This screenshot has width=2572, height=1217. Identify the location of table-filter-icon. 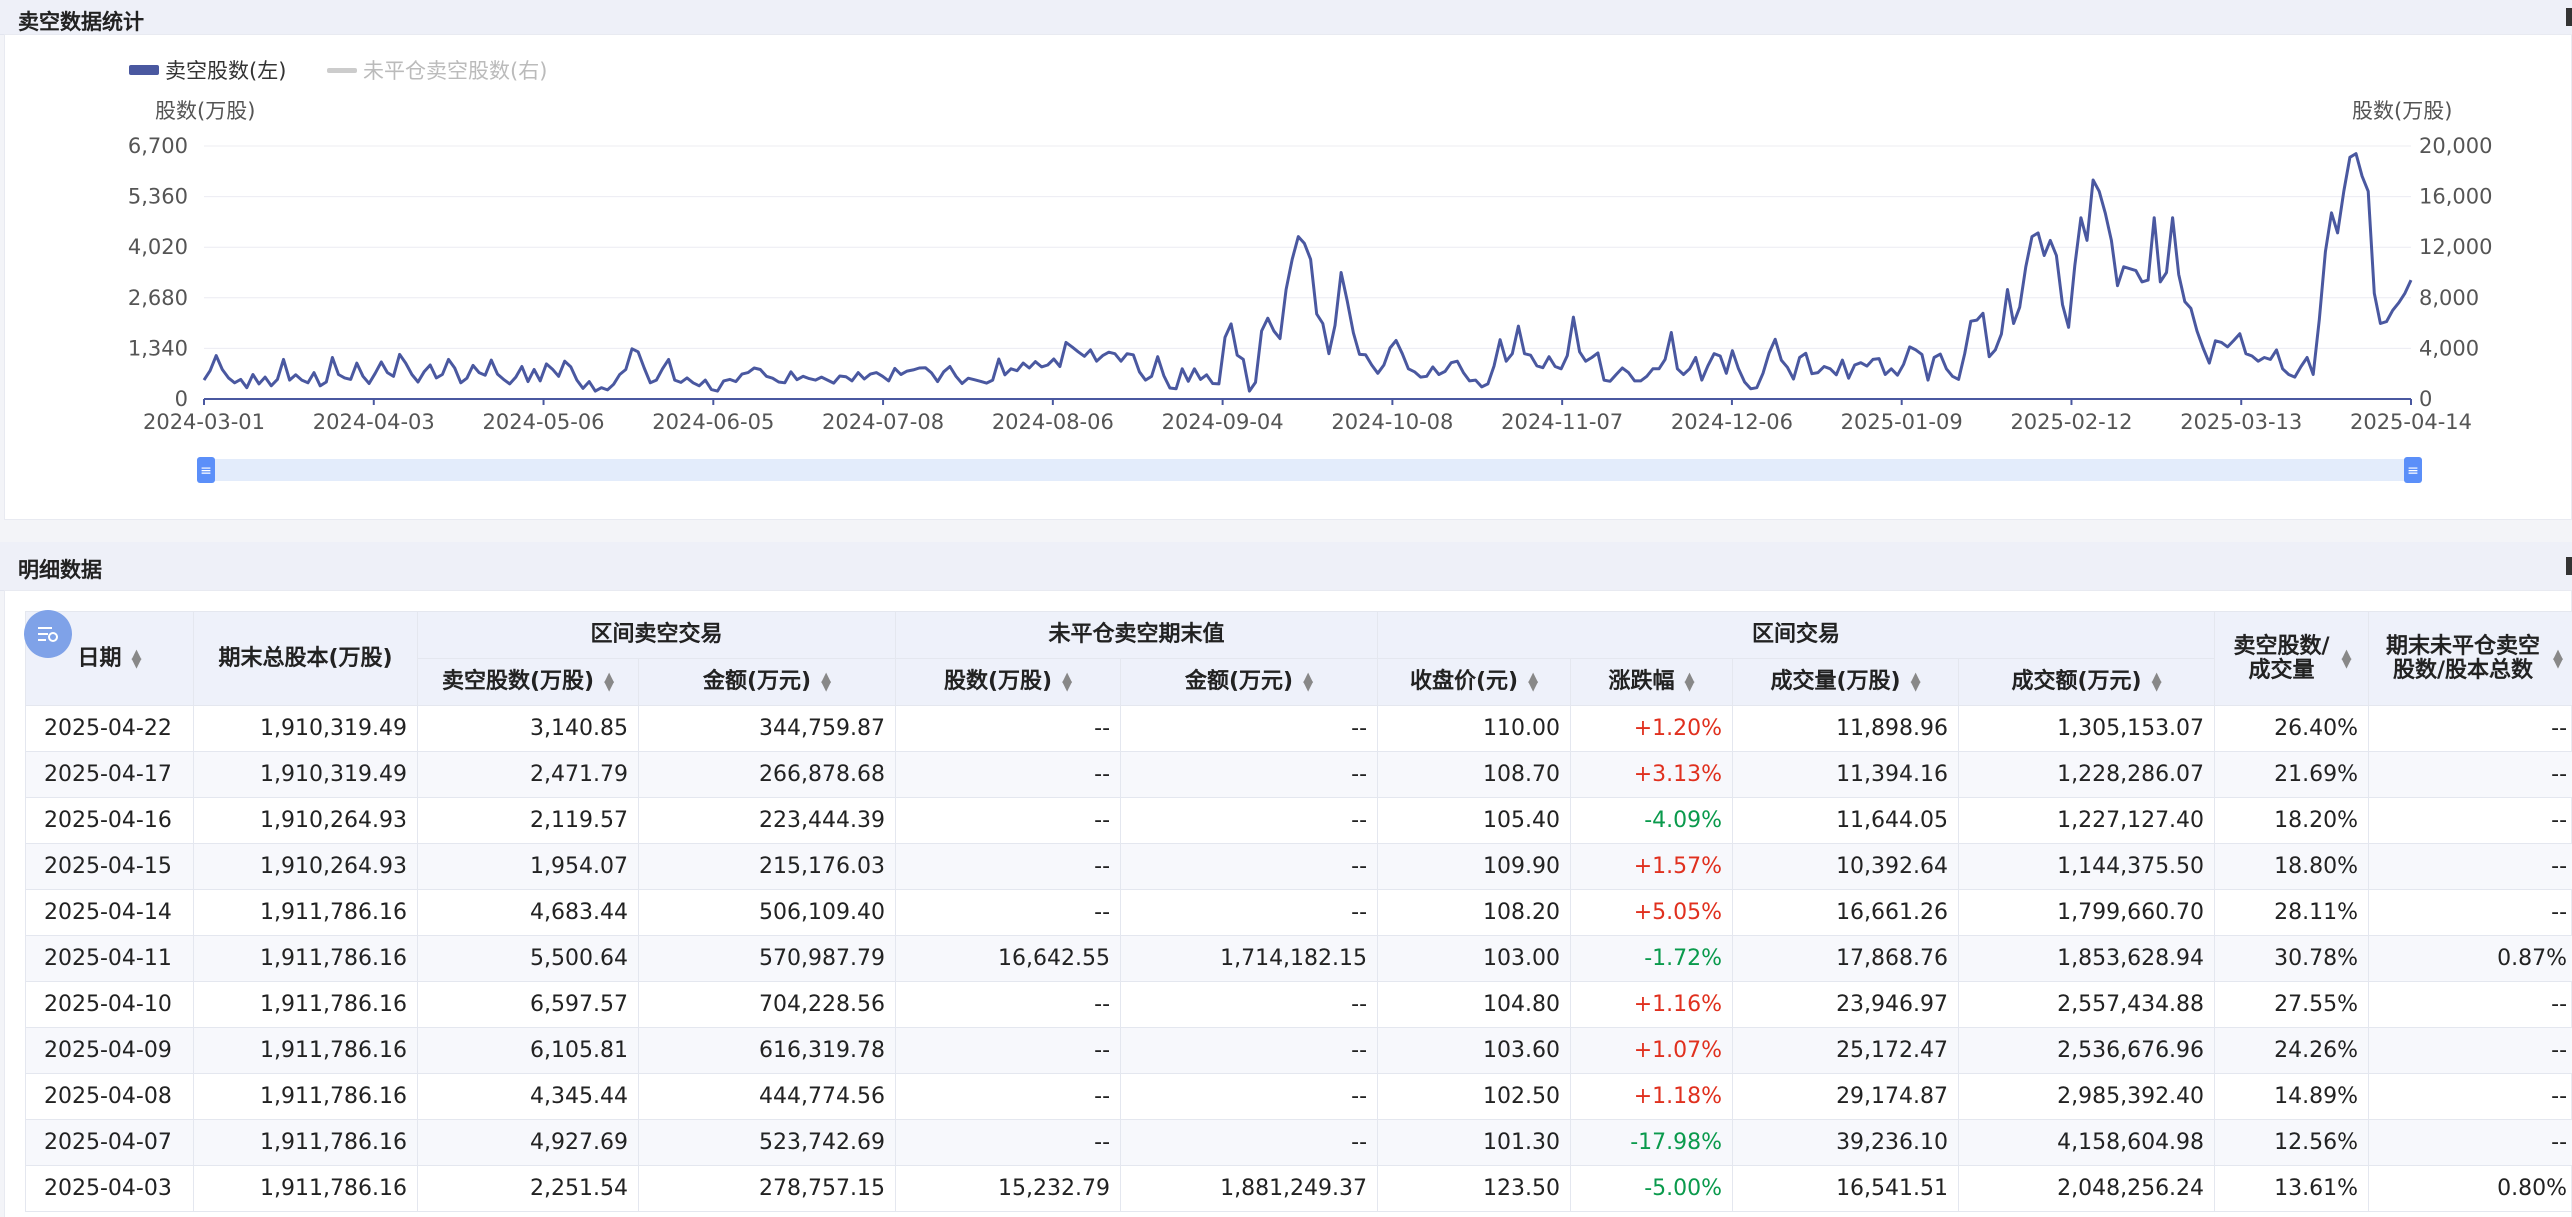
(48, 634).